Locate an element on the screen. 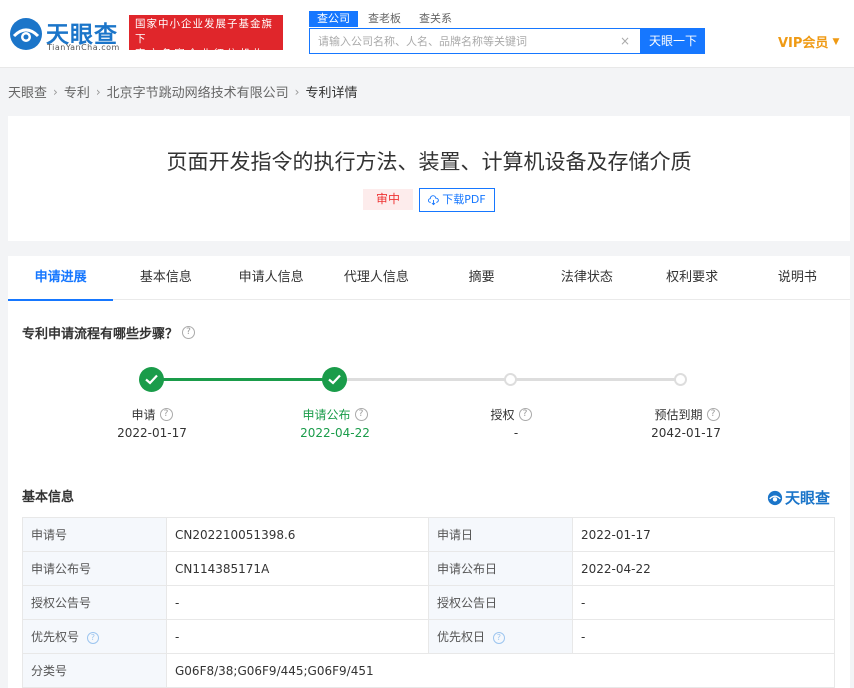  detail-tabs: 申请进展 基本信息 申请人信息 代理人信息 摘要 法律状态 权利要求 说明书 is located at coordinates (429, 278).